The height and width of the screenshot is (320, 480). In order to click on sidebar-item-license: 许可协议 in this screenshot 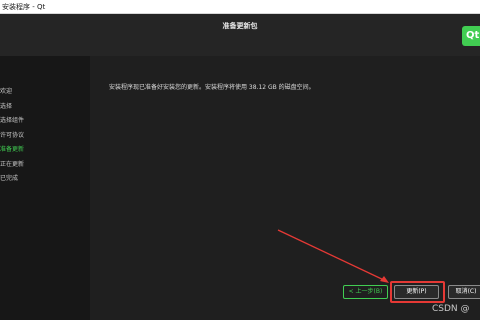, I will do `click(12, 135)`.